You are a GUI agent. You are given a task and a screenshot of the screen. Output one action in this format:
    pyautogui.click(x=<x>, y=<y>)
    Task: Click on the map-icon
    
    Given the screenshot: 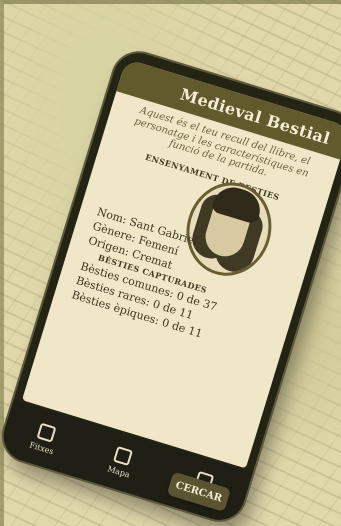 What is the action you would take?
    pyautogui.click(x=123, y=455)
    